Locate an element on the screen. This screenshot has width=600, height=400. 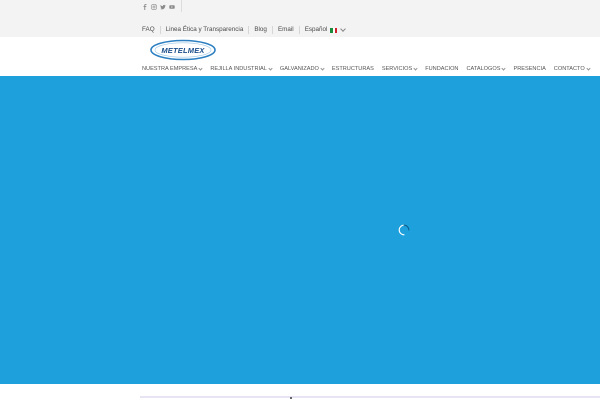
nav-item-label: GALVANIZADO is located at coordinates (299, 69).